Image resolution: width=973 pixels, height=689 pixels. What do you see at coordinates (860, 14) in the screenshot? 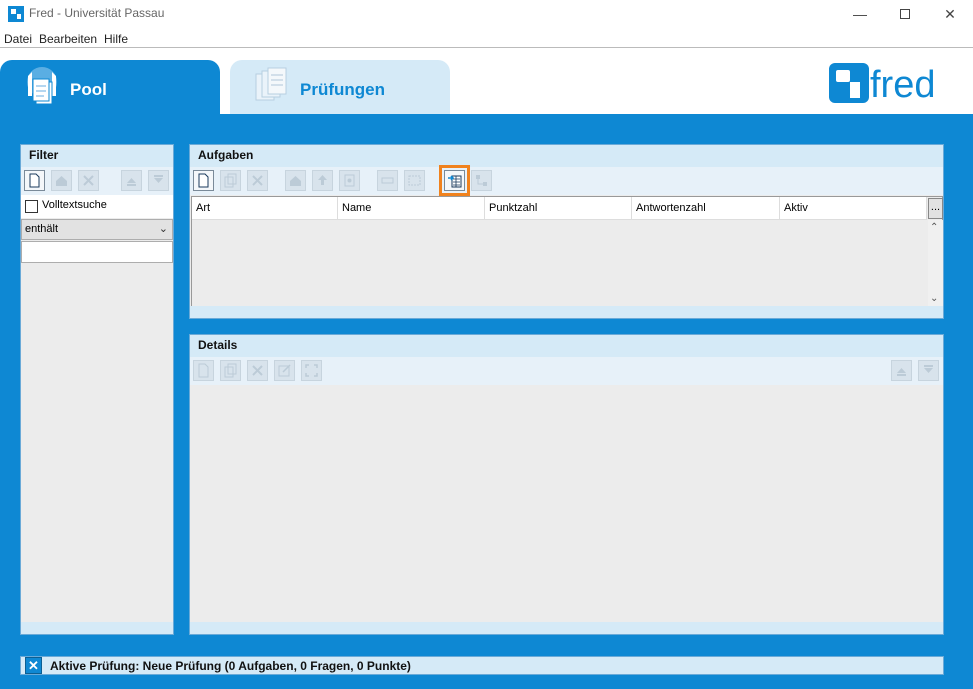
I see `minimize-button: —` at bounding box center [860, 14].